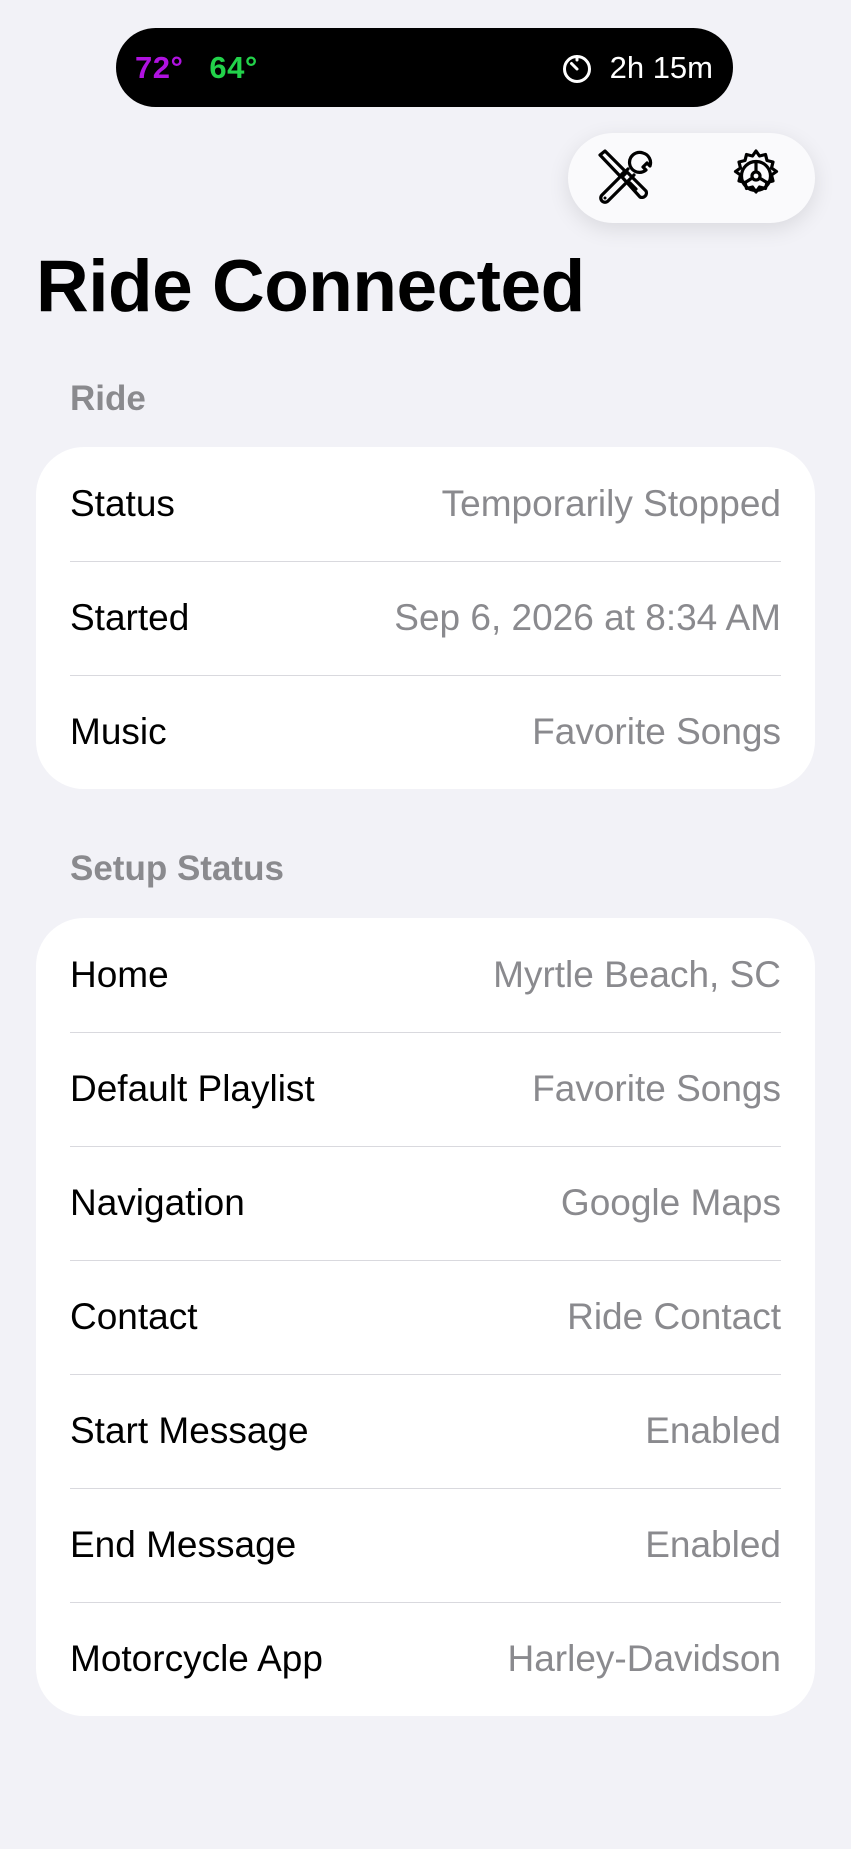 This screenshot has height=1849, width=851. What do you see at coordinates (310, 286) in the screenshot?
I see `page-title: Ride Connected` at bounding box center [310, 286].